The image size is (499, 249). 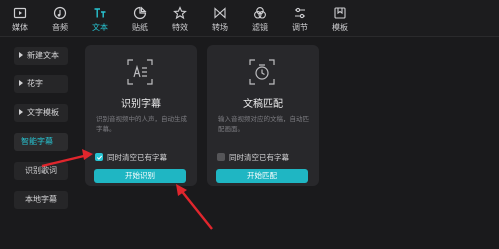 I want to click on sidebar-item-label: 文字模板, so click(x=43, y=112).